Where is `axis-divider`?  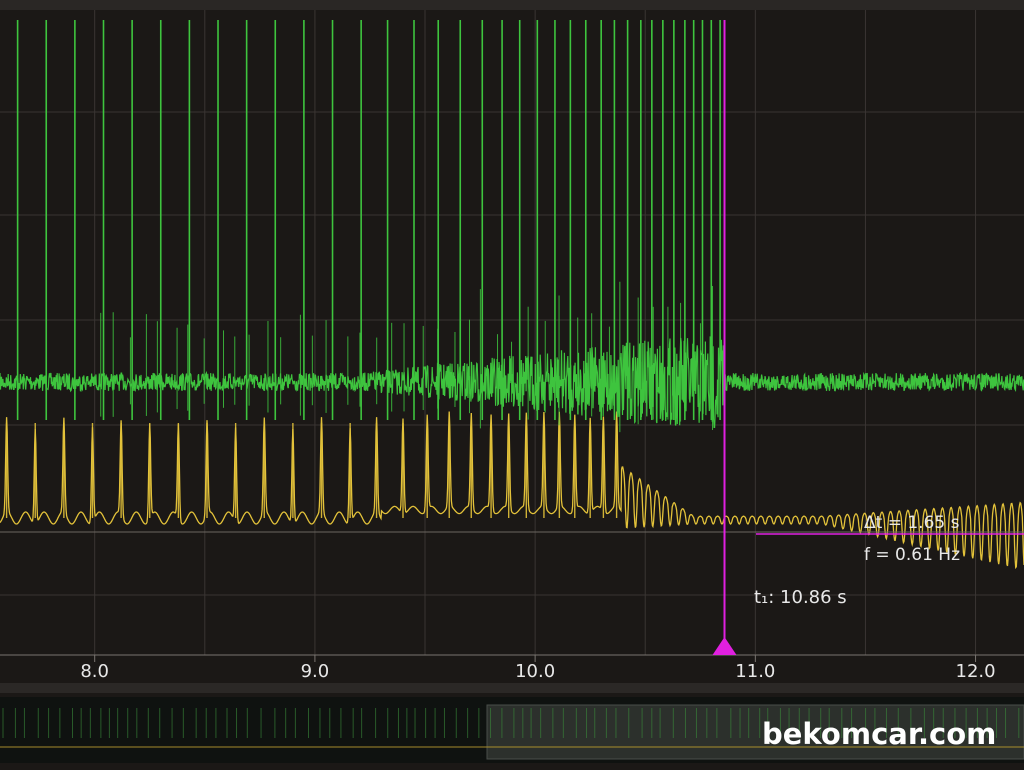
axis-divider is located at coordinates (512, 688).